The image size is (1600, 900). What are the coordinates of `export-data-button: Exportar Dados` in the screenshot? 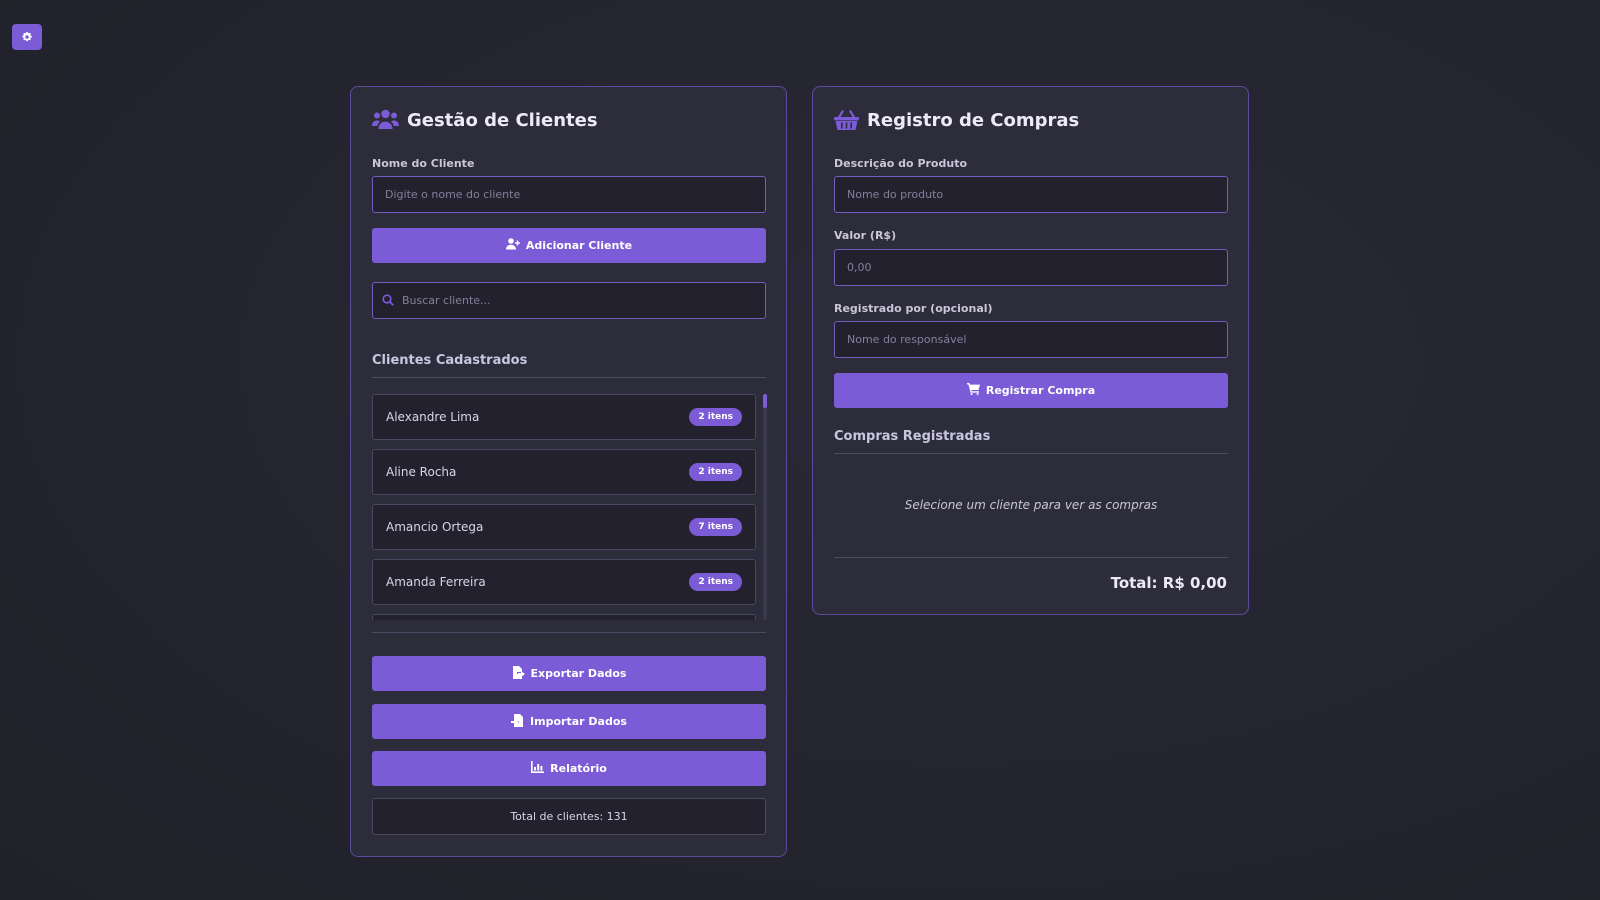 It's located at (569, 673).